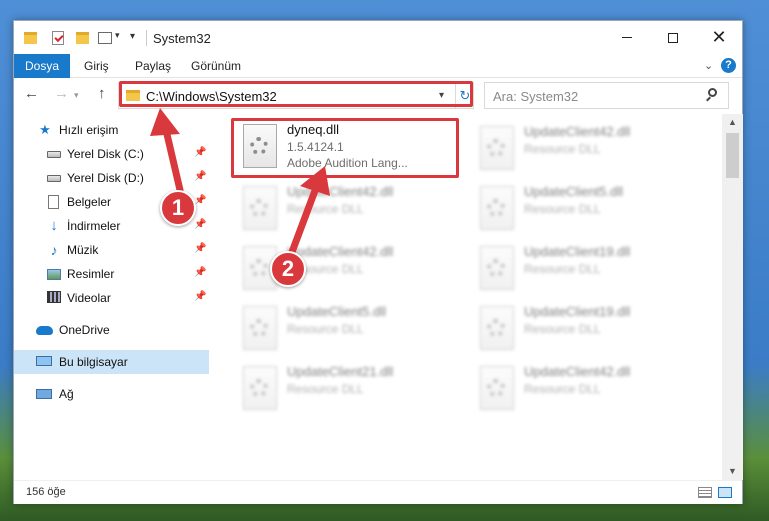 The width and height of the screenshot is (769, 521). What do you see at coordinates (340, 371) in the screenshot?
I see `file-name: UpdateClient21.dll` at bounding box center [340, 371].